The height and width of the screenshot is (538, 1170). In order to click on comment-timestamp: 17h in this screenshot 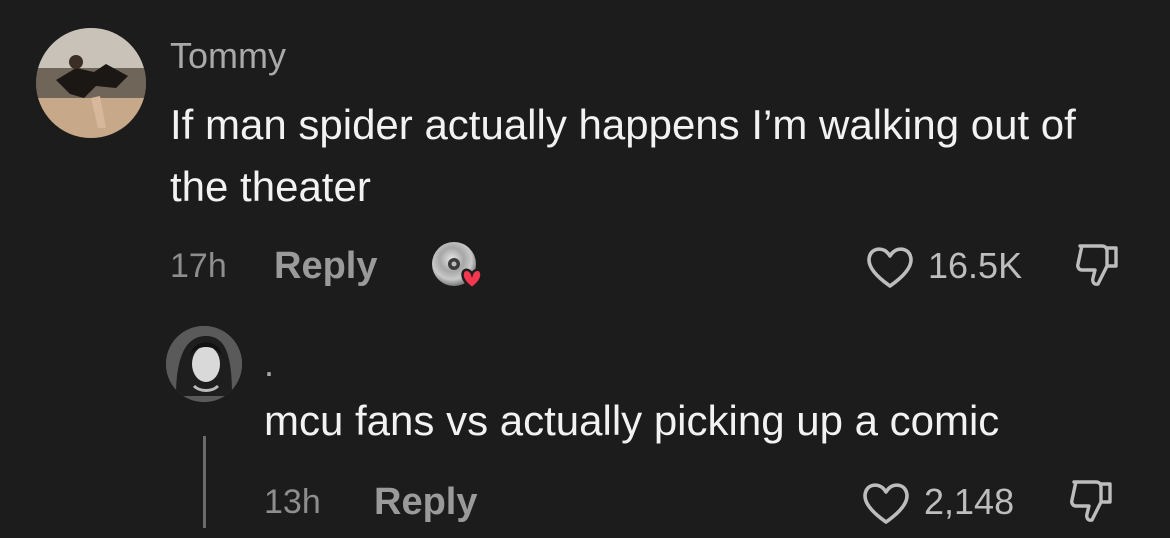, I will do `click(198, 266)`.